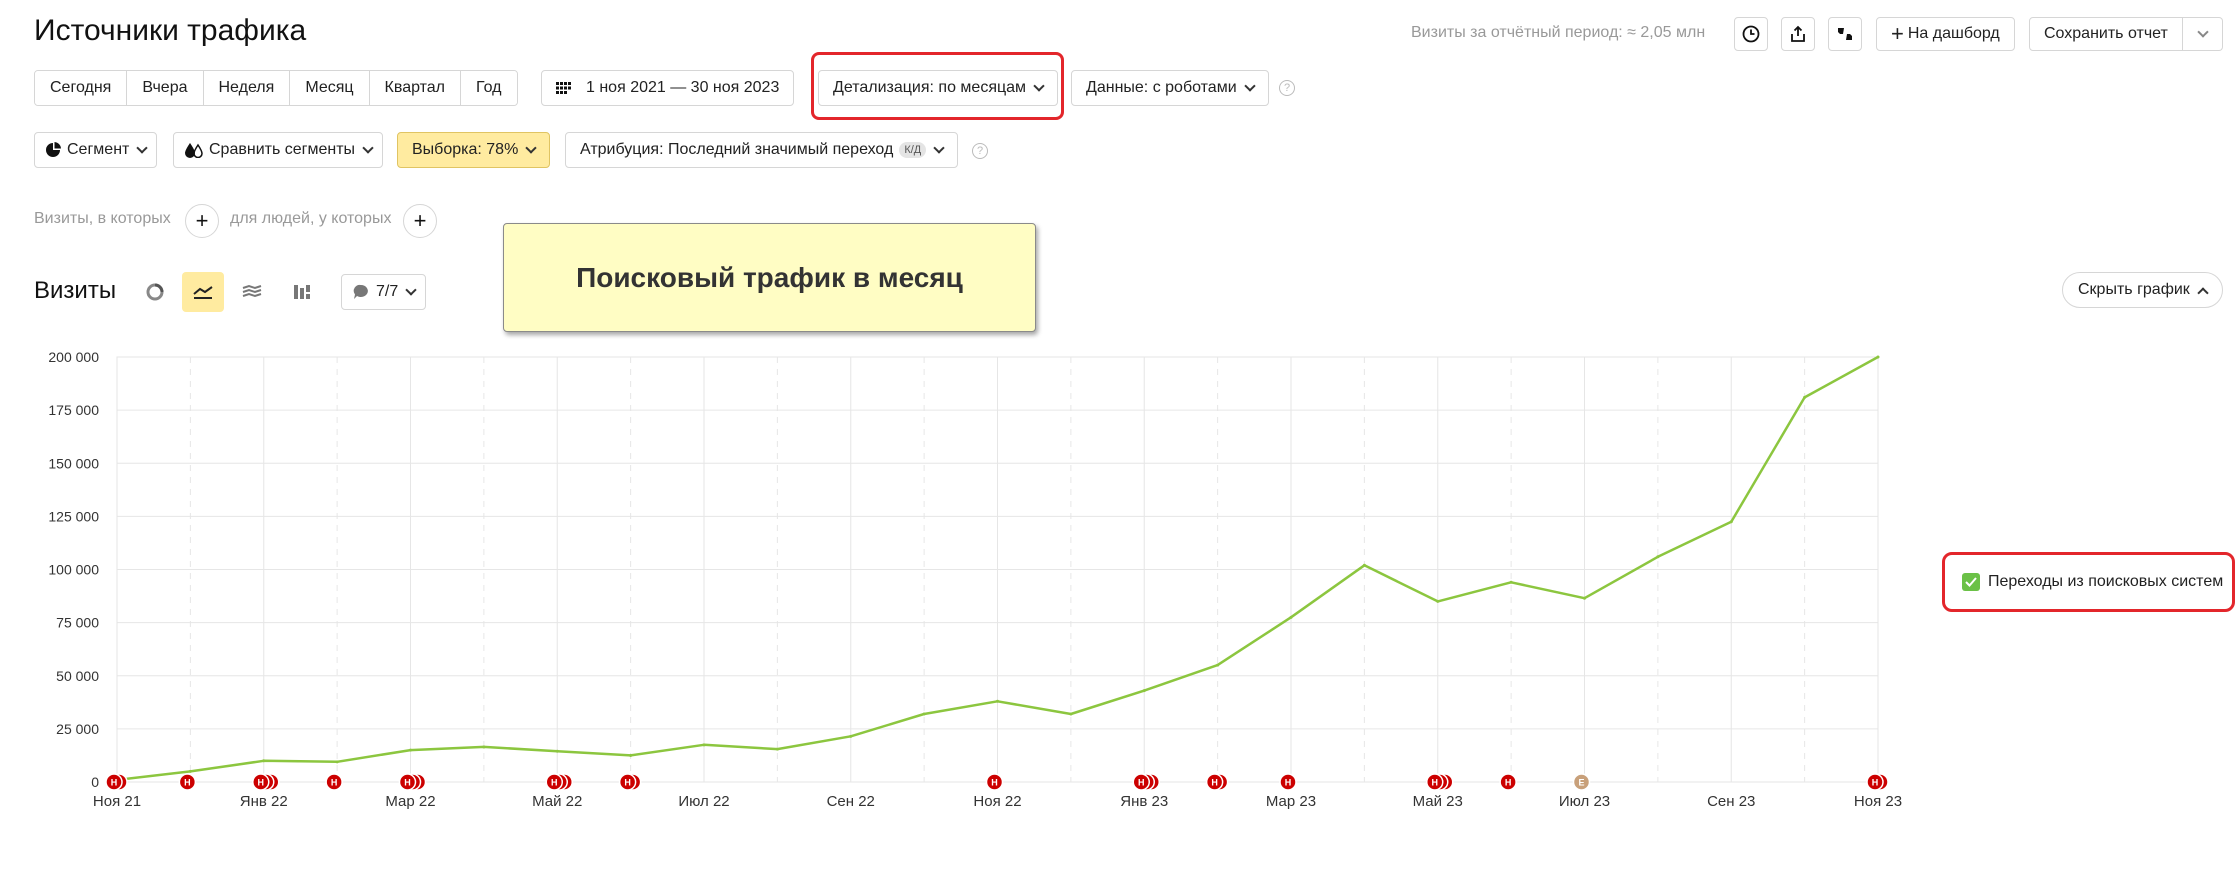 The height and width of the screenshot is (875, 2238). I want to click on period-selector: Сегодня Вчера Неделя Месяц Квартал Год, so click(276, 88).